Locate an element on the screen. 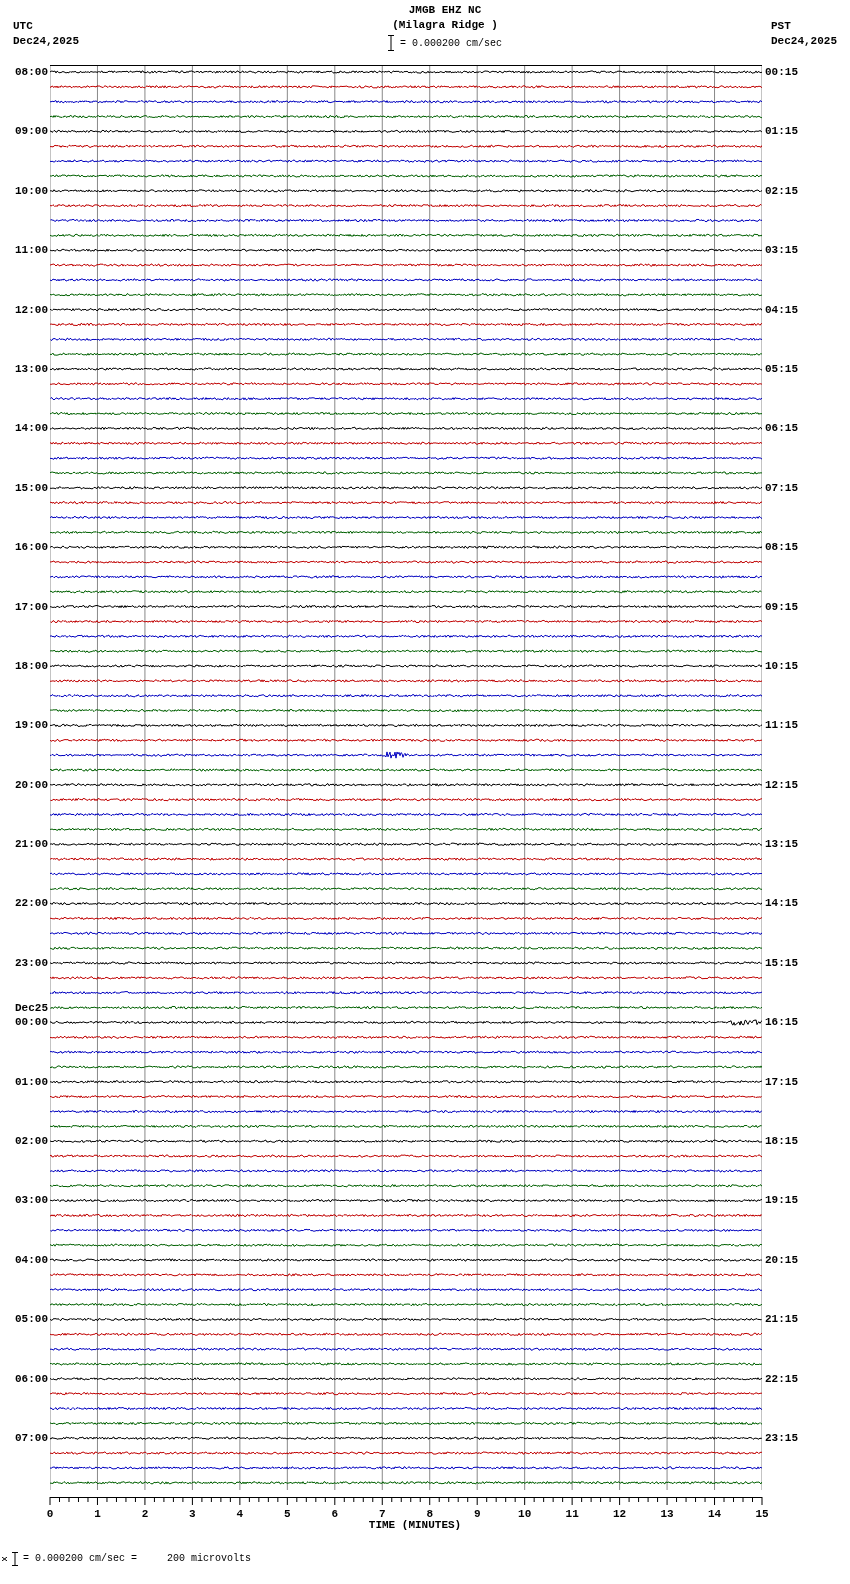 Image resolution: width=850 pixels, height=1584 pixels. station-location: (Milagra Ridge ) is located at coordinates (445, 25).